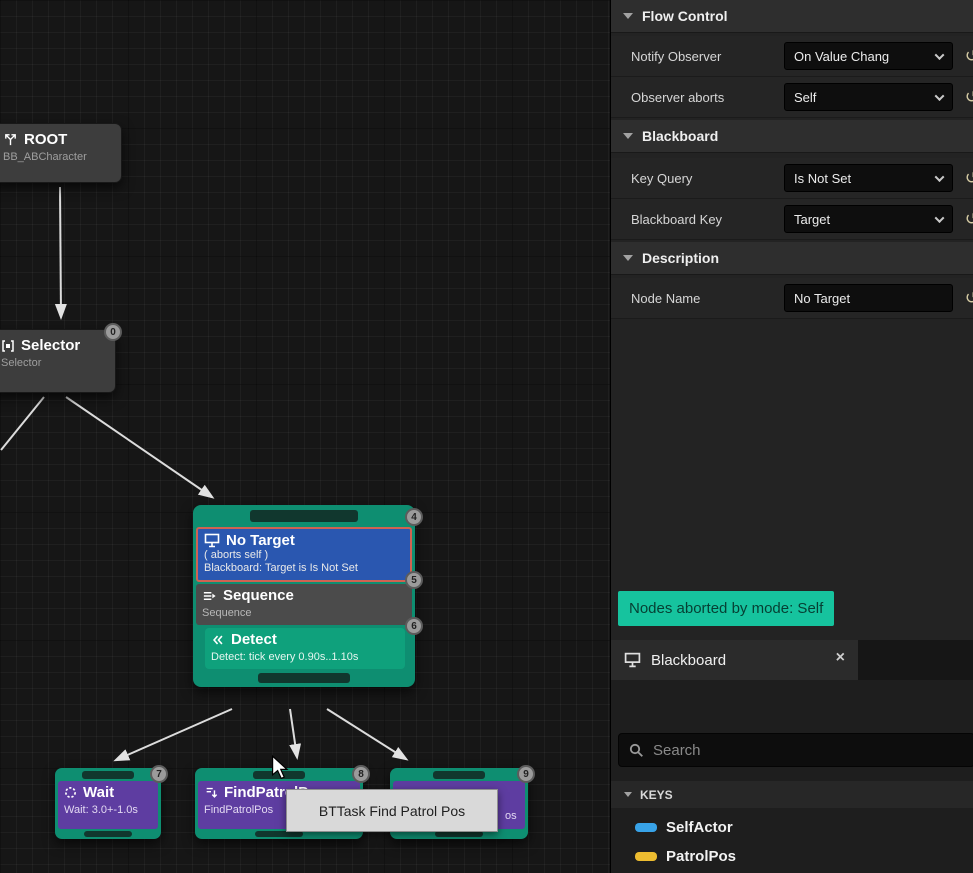  Describe the element at coordinates (51, 345) in the screenshot. I see `selector-node-title: Selector` at that location.